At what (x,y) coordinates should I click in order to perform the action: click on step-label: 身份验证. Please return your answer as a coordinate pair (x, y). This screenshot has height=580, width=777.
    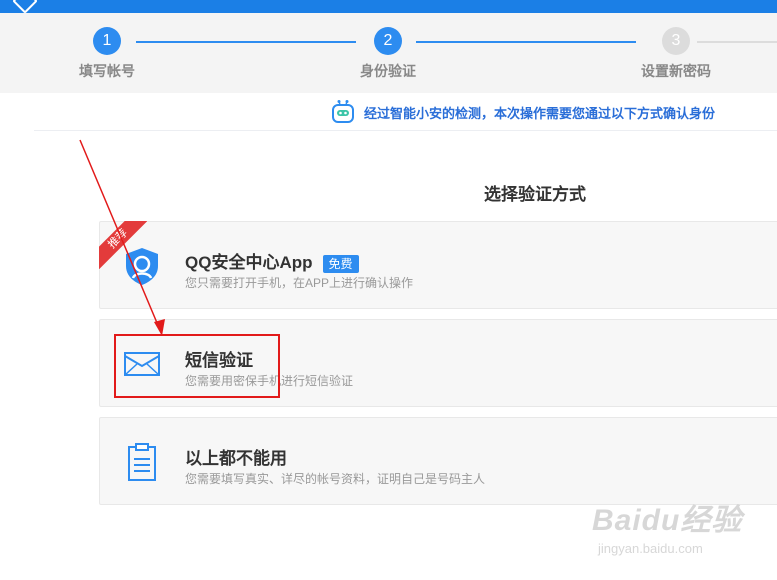
    Looking at the image, I should click on (388, 71).